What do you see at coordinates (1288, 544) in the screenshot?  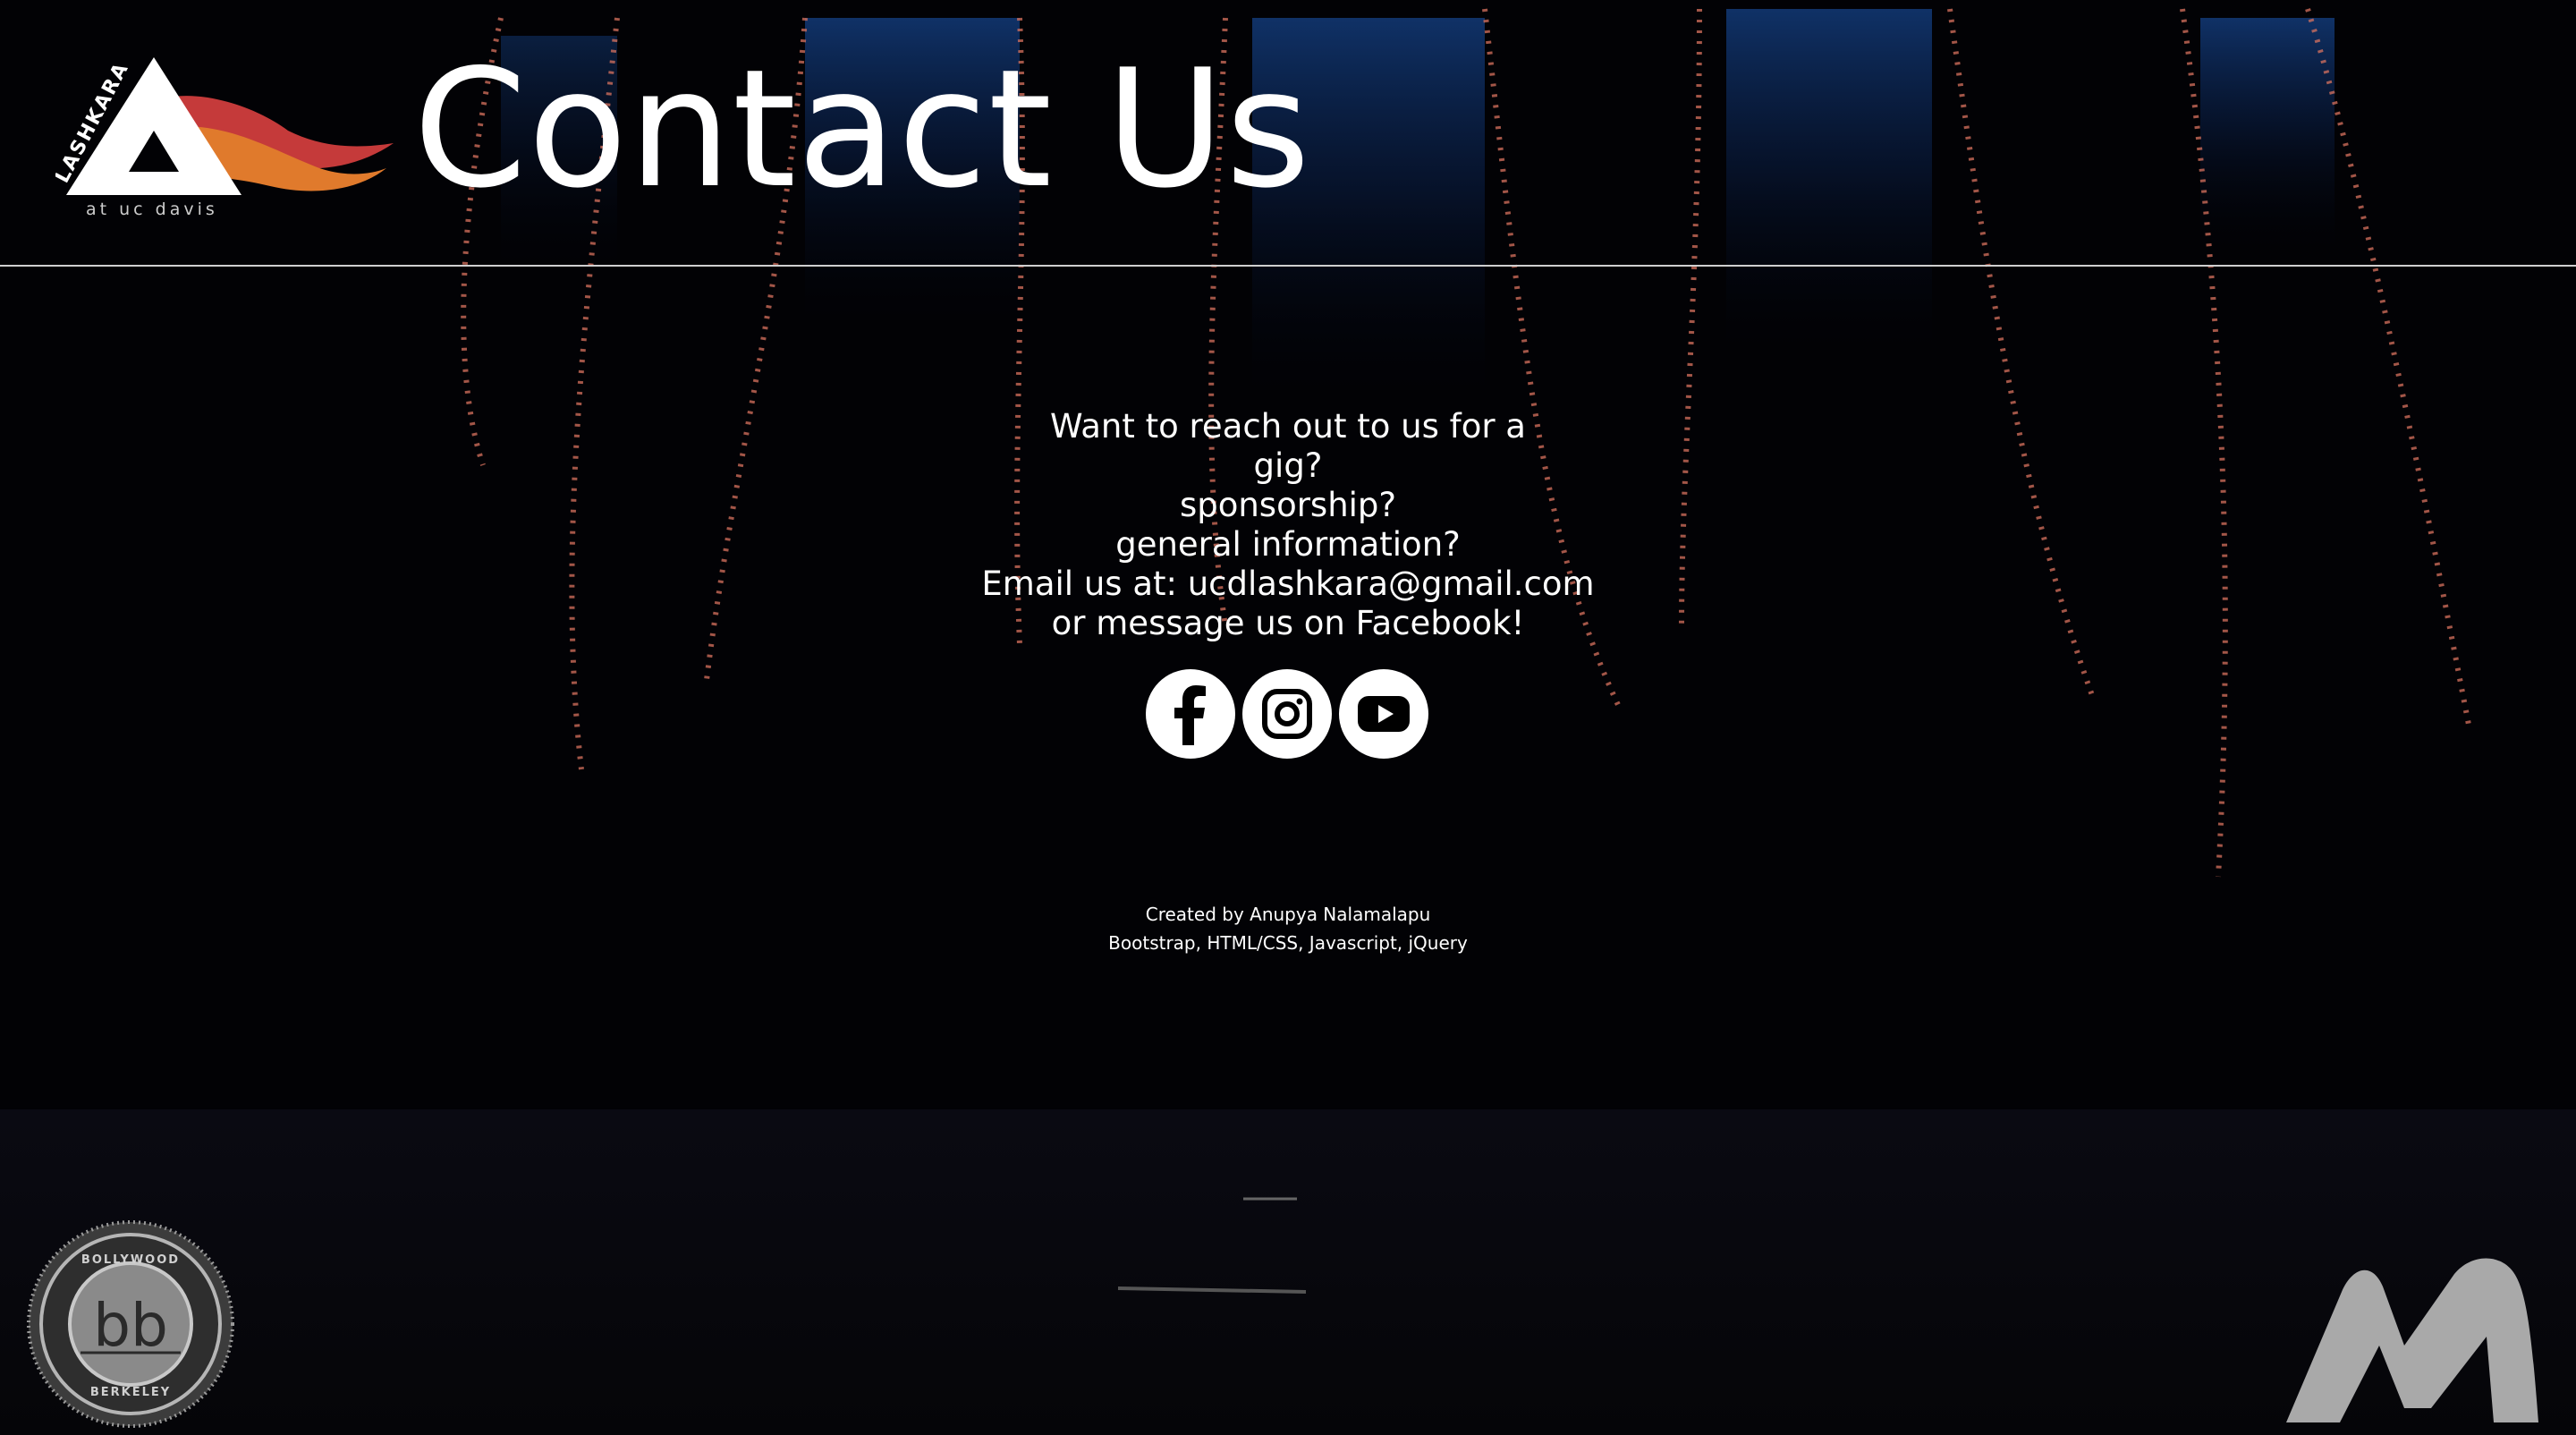 I see `contact-line: general information?` at bounding box center [1288, 544].